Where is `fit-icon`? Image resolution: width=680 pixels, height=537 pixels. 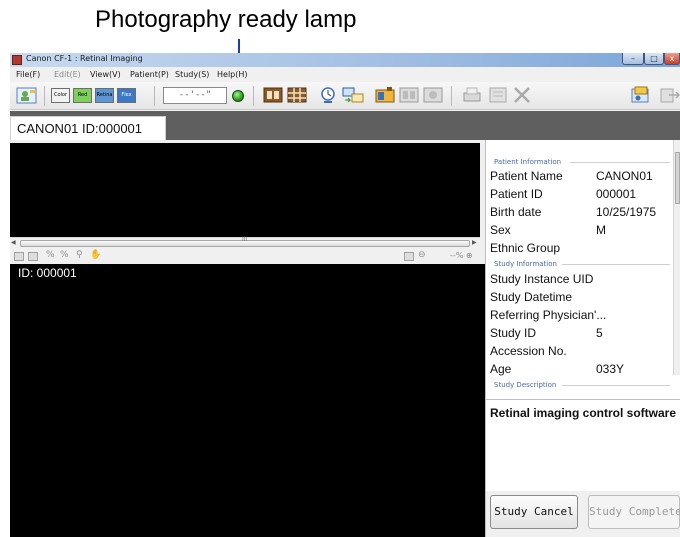
fit-icon is located at coordinates (409, 256).